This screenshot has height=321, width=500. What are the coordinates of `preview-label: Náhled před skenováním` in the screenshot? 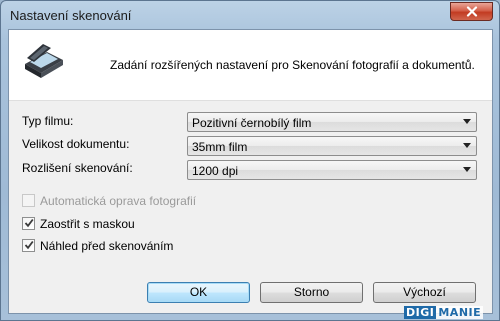 It's located at (107, 246).